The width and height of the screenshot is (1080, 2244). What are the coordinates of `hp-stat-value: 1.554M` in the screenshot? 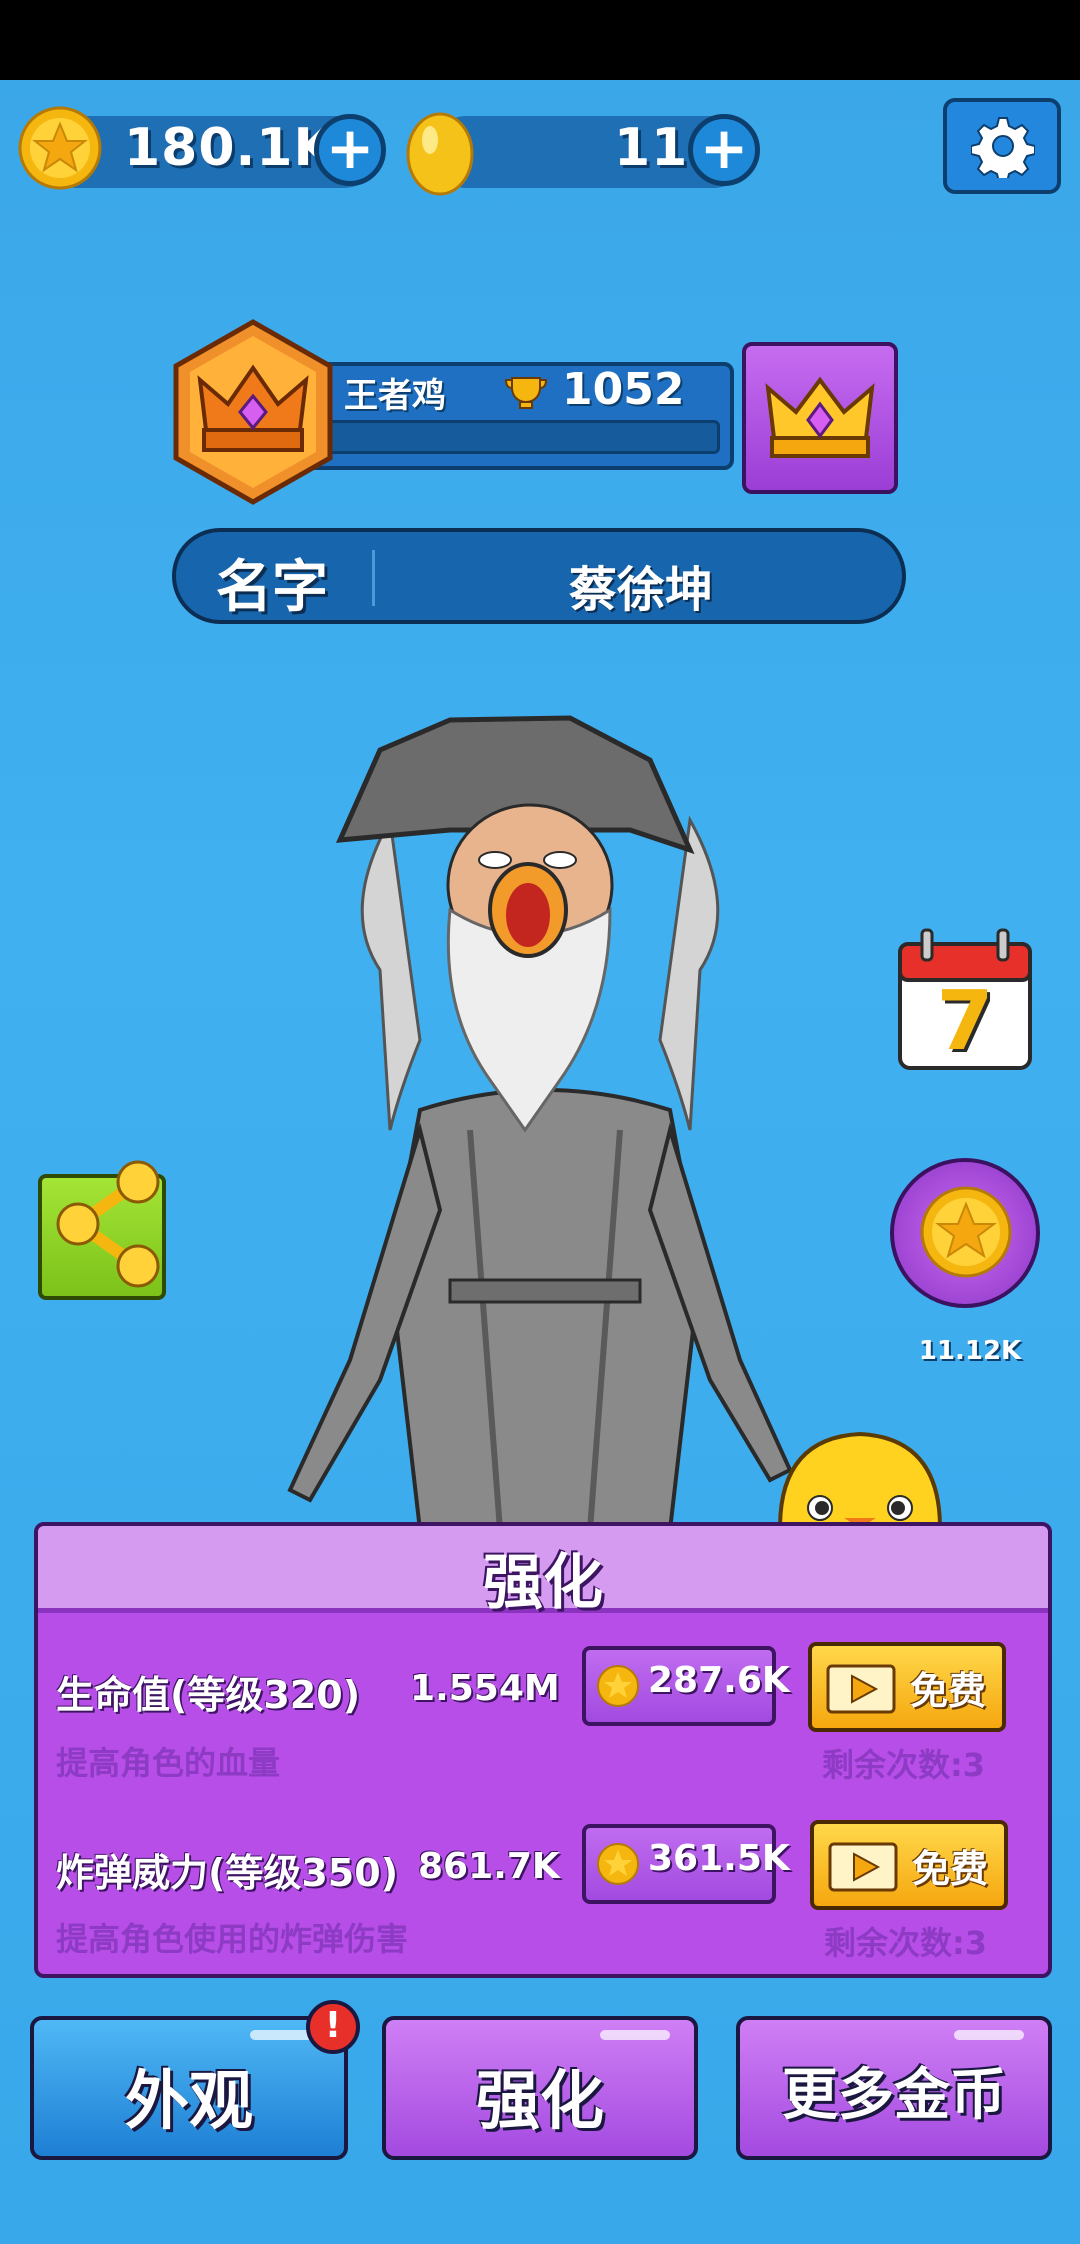 It's located at (485, 1688).